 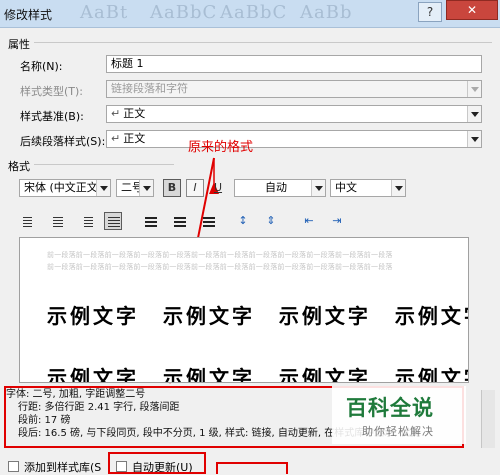 I want to click on font-select: 宋体 (中文正文), so click(x=65, y=188).